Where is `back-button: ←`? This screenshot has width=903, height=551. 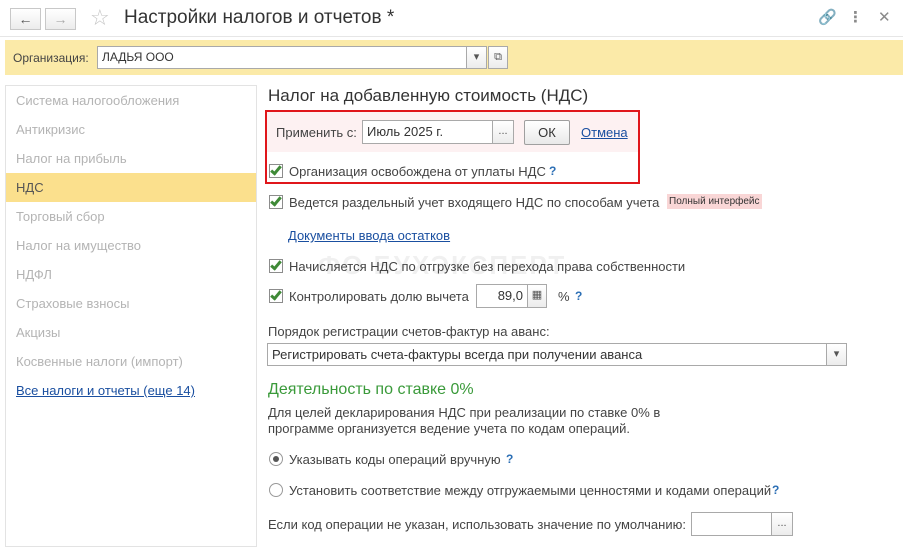
back-button: ← is located at coordinates (25, 19).